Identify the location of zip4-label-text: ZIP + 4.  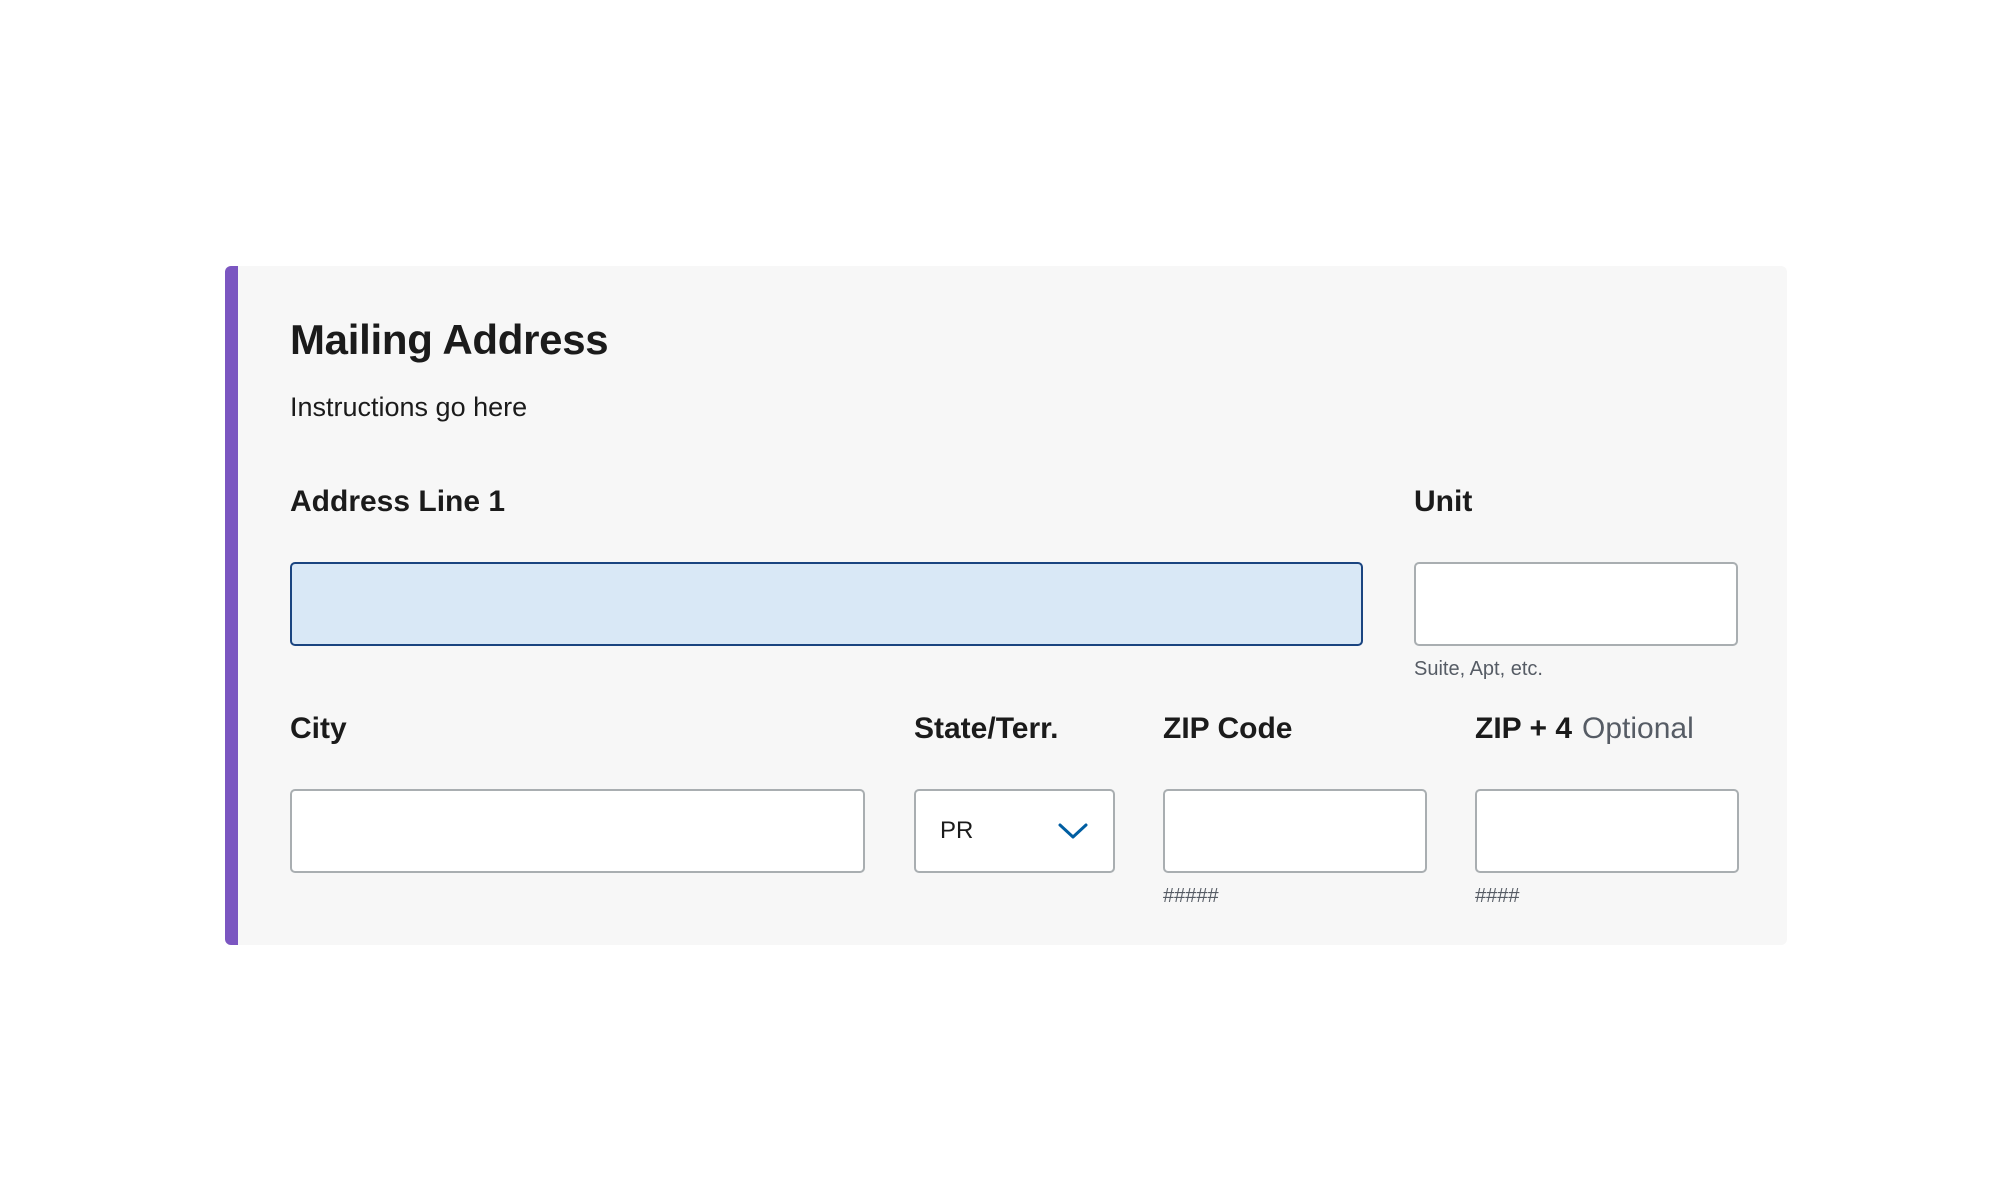
(1524, 728).